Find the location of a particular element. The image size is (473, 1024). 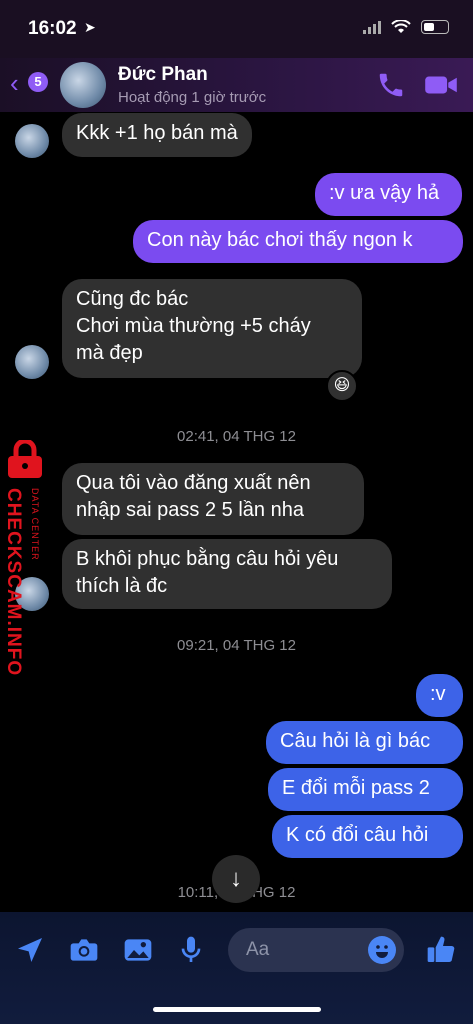

signal-icon is located at coordinates (372, 27).